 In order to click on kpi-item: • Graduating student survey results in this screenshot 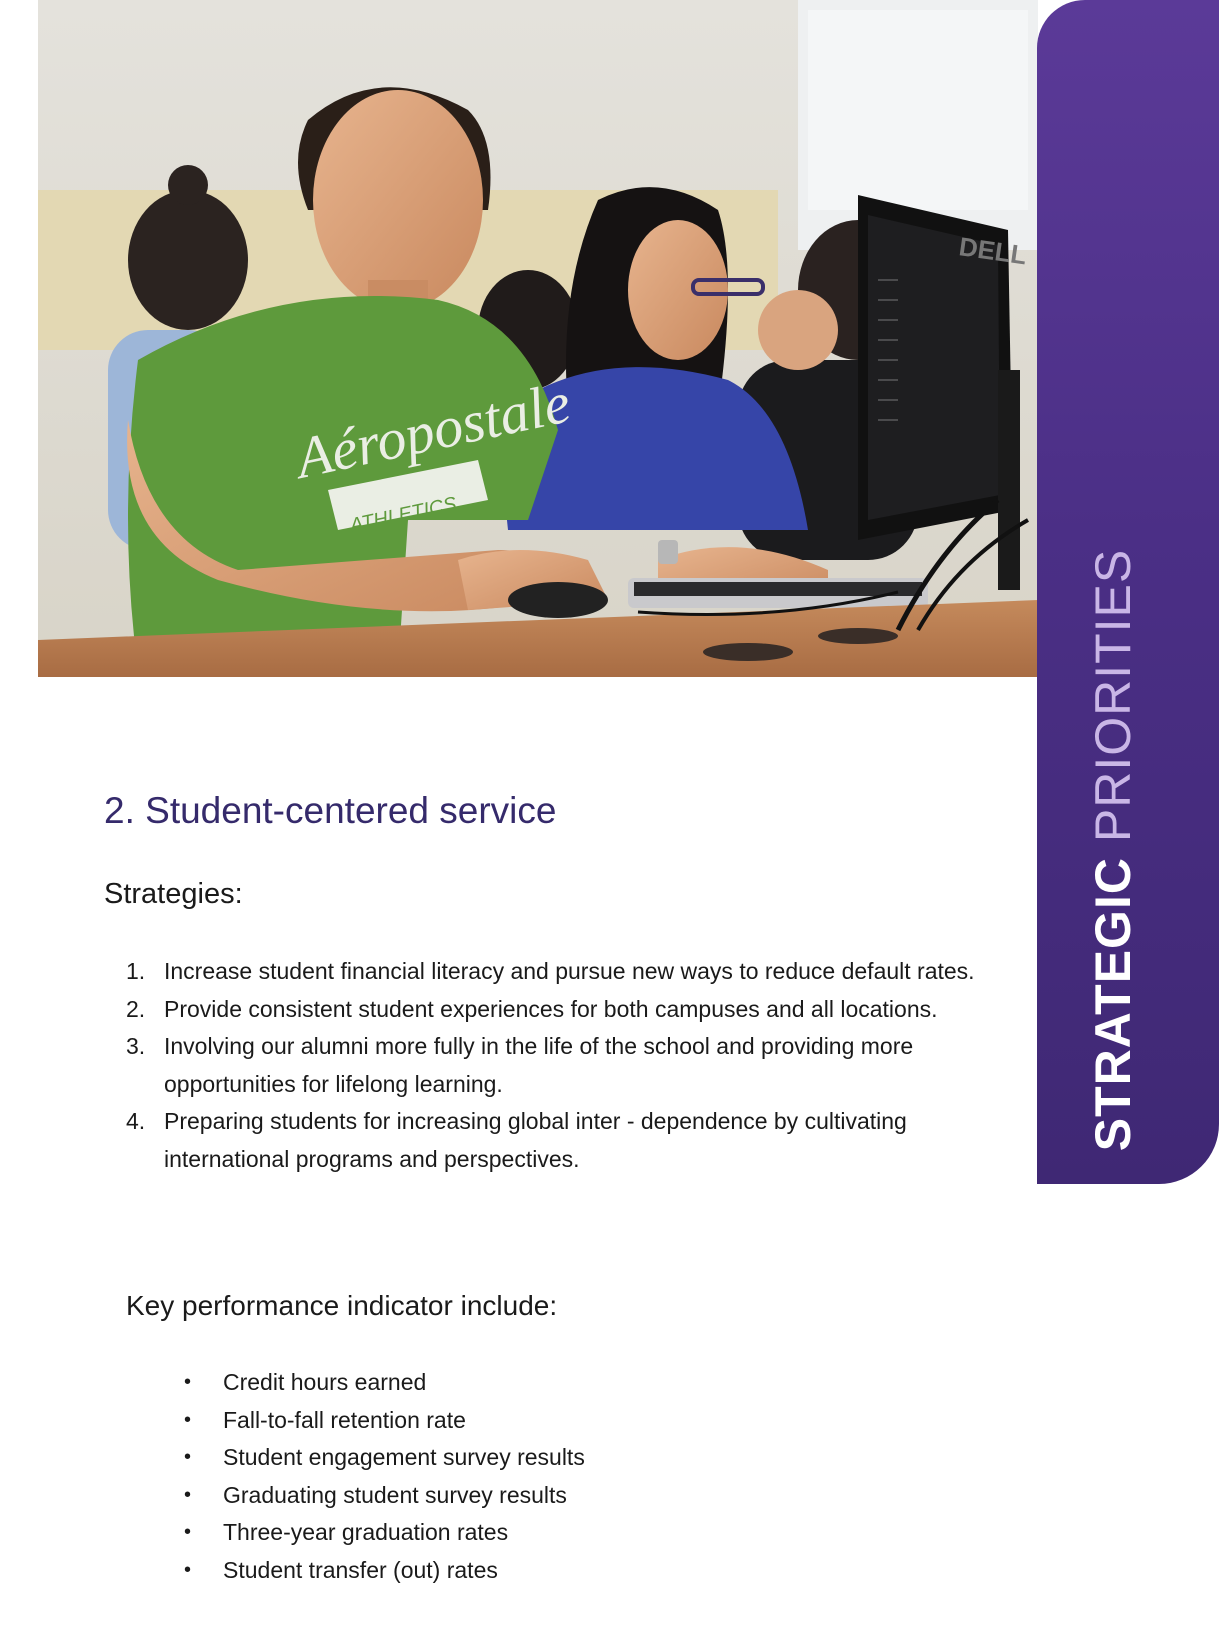, I will do `click(534, 1496)`.